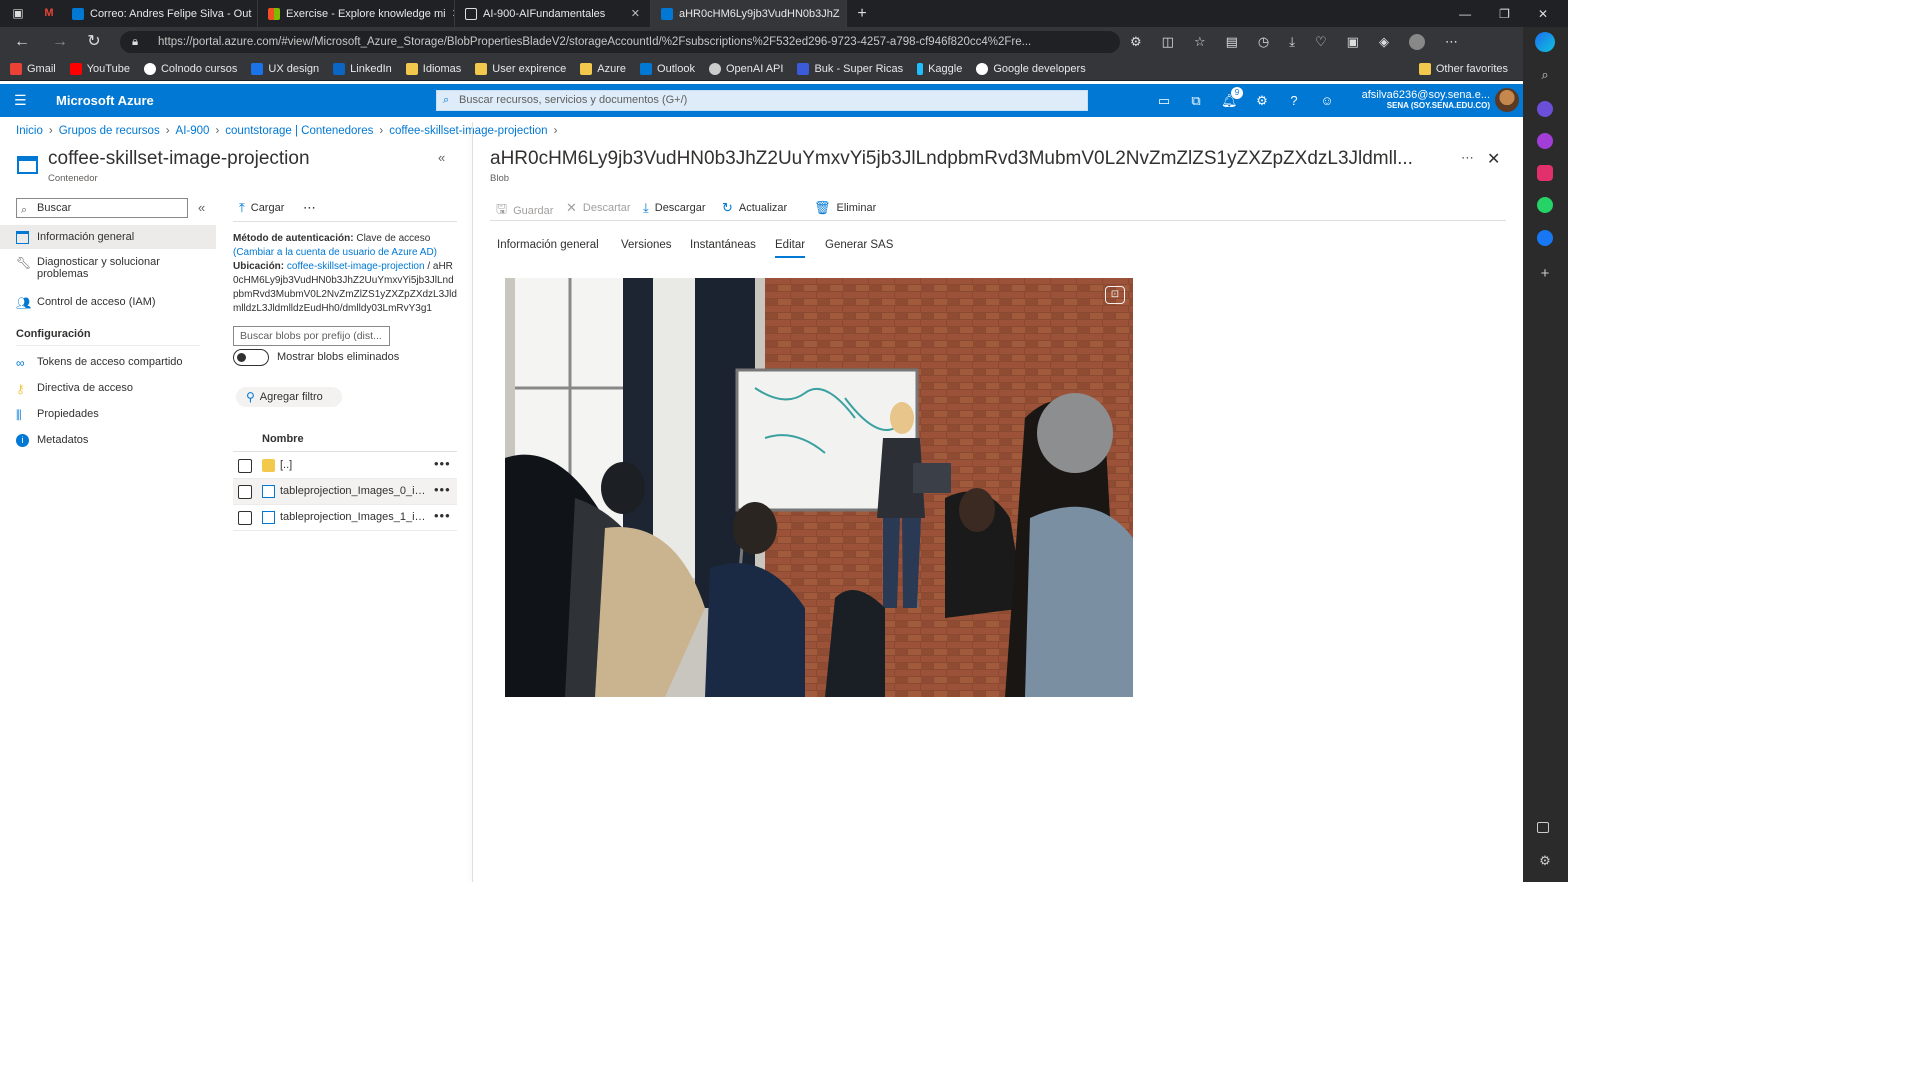  Describe the element at coordinates (646, 245) in the screenshot. I see `tab-versions: Versiones` at that location.